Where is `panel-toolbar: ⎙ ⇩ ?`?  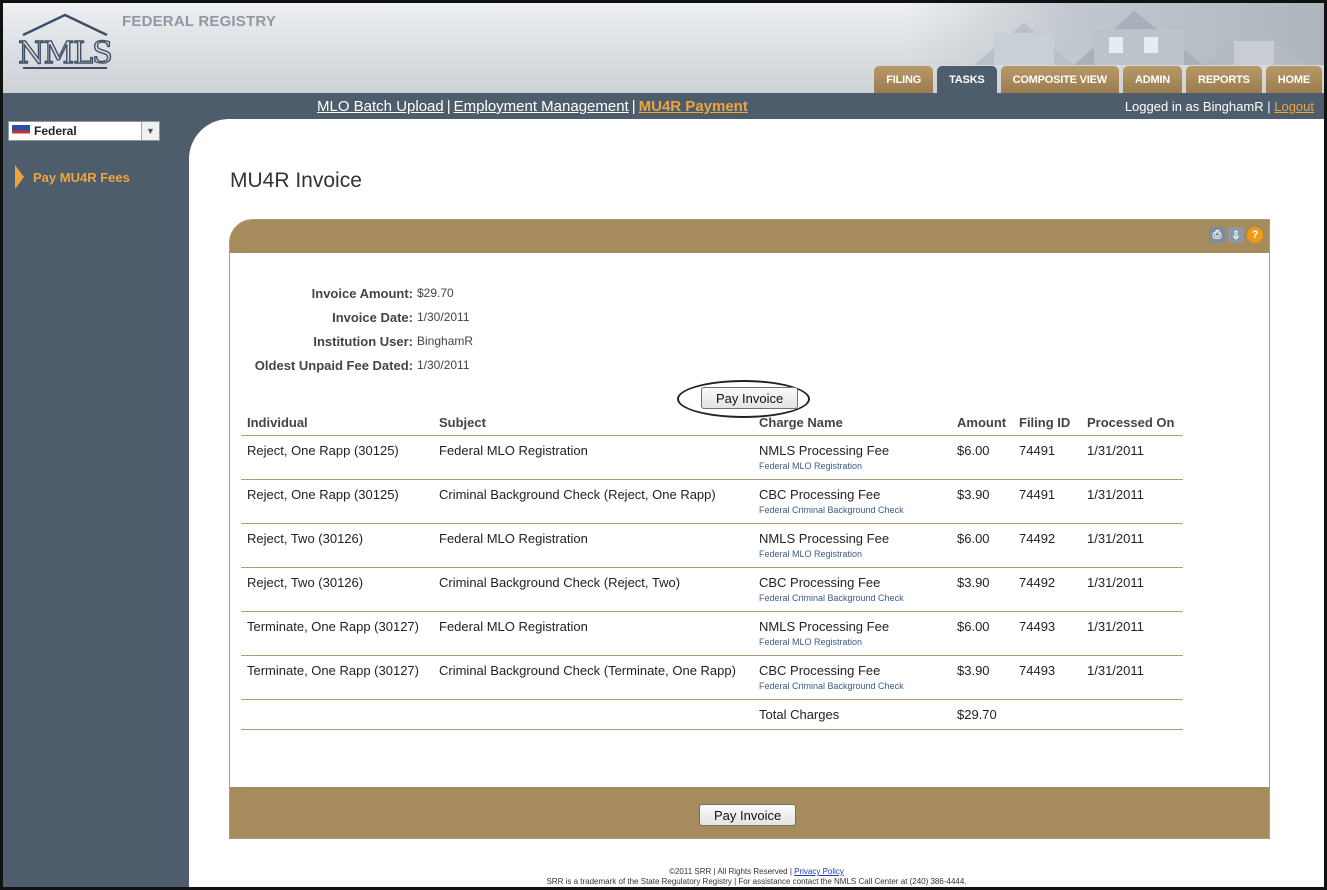 panel-toolbar: ⎙ ⇩ ? is located at coordinates (1236, 235).